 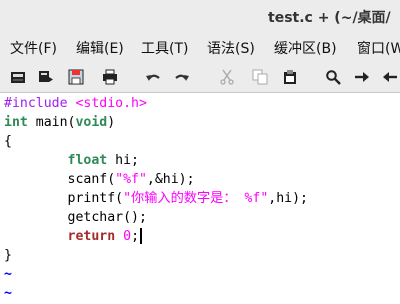 I want to click on redo-icon, so click(x=182, y=77).